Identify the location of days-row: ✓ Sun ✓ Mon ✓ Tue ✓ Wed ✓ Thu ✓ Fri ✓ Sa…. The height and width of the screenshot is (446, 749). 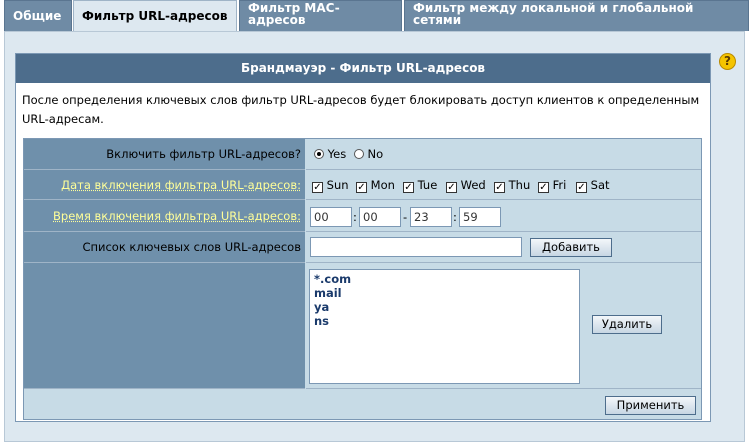
(503, 185).